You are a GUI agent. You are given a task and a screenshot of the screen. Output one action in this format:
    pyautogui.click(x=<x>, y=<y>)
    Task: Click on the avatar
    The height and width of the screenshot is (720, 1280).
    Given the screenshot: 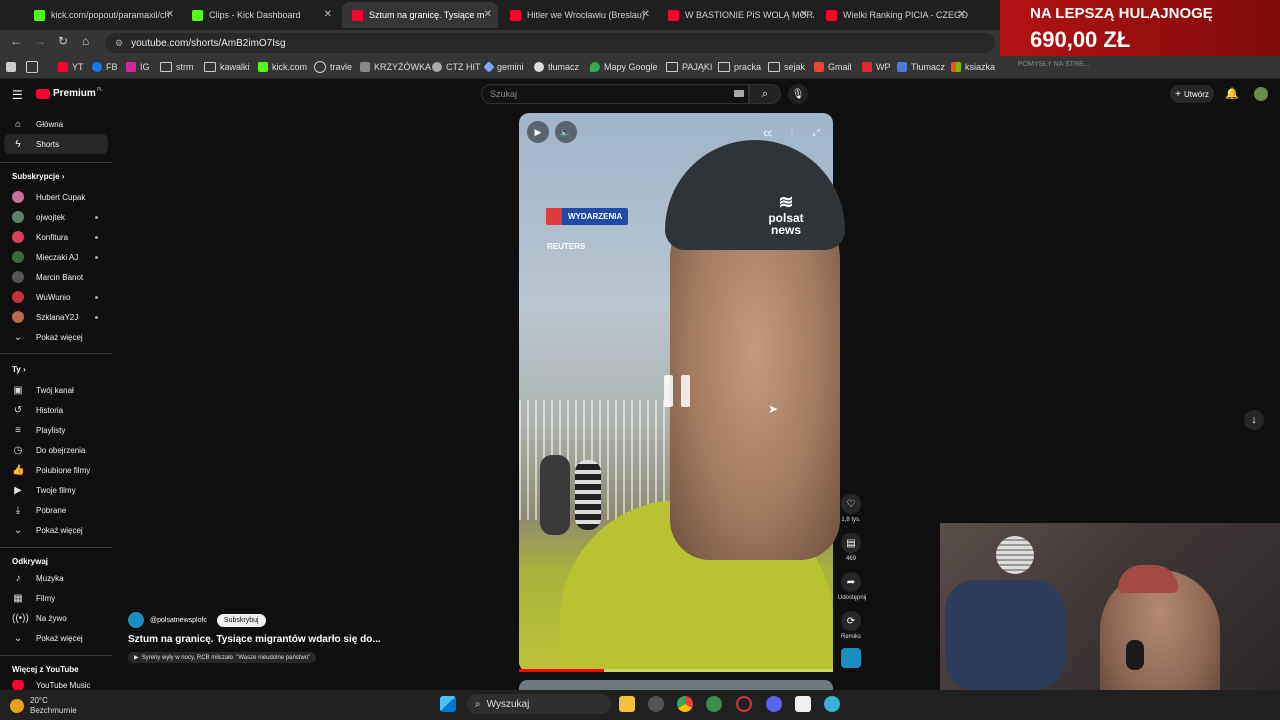 What is the action you would take?
    pyautogui.click(x=1261, y=94)
    